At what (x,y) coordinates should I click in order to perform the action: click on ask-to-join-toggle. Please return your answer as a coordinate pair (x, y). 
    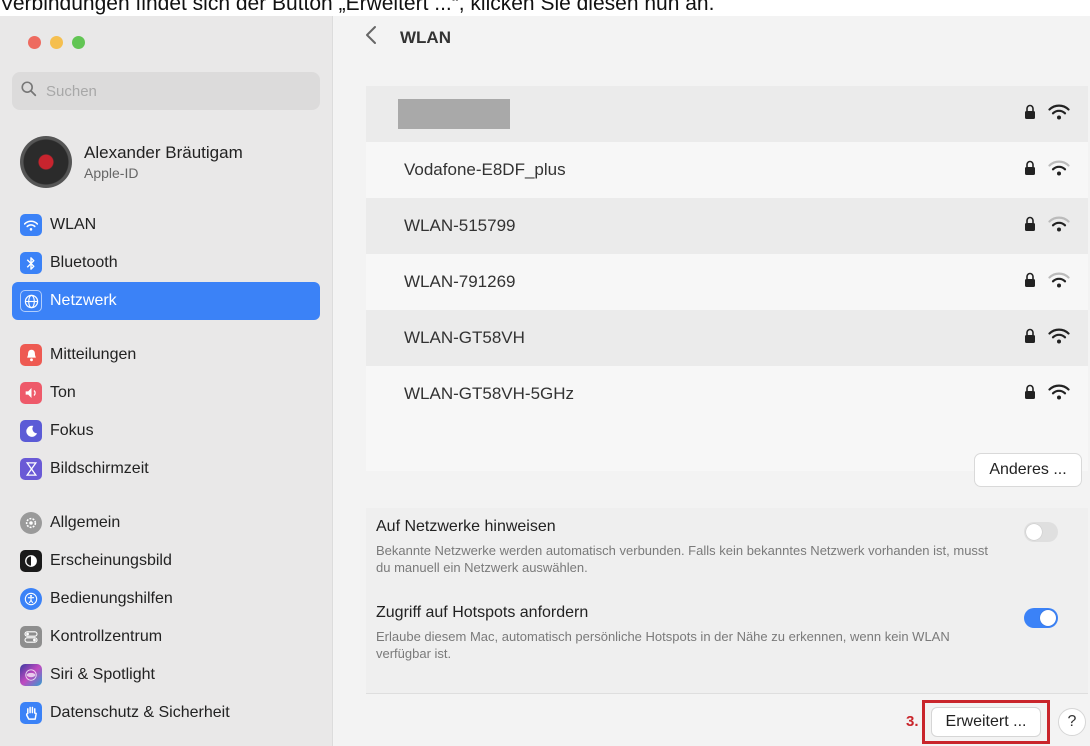
    Looking at the image, I should click on (1041, 532).